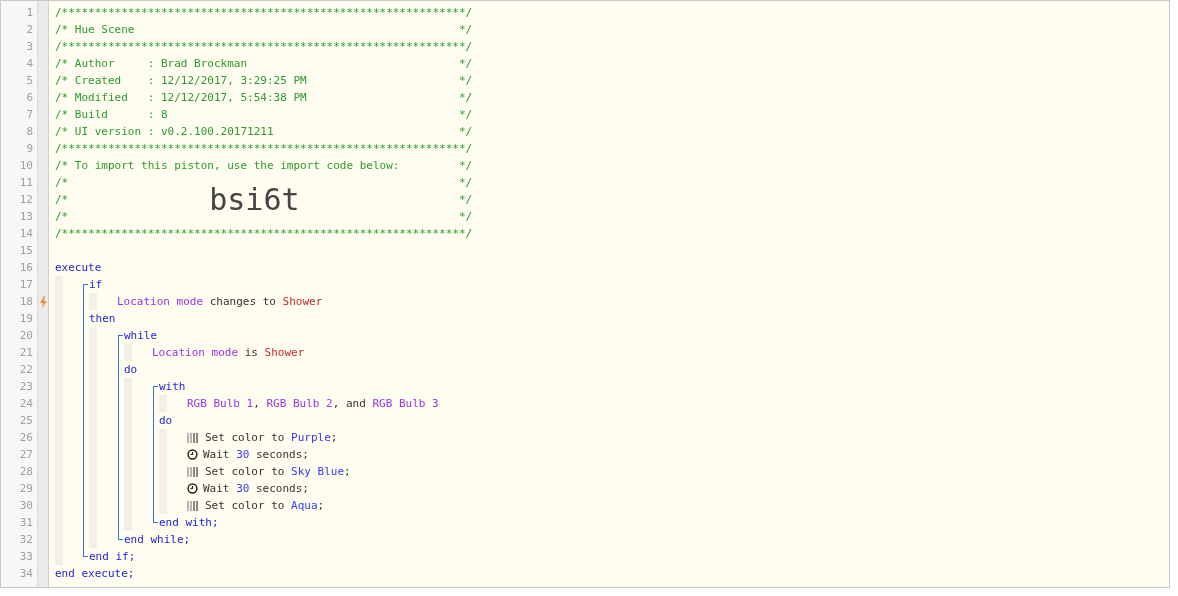 Image resolution: width=1178 pixels, height=596 pixels. What do you see at coordinates (220, 302) in the screenshot?
I see `code-line: Location mode changes to Shower` at bounding box center [220, 302].